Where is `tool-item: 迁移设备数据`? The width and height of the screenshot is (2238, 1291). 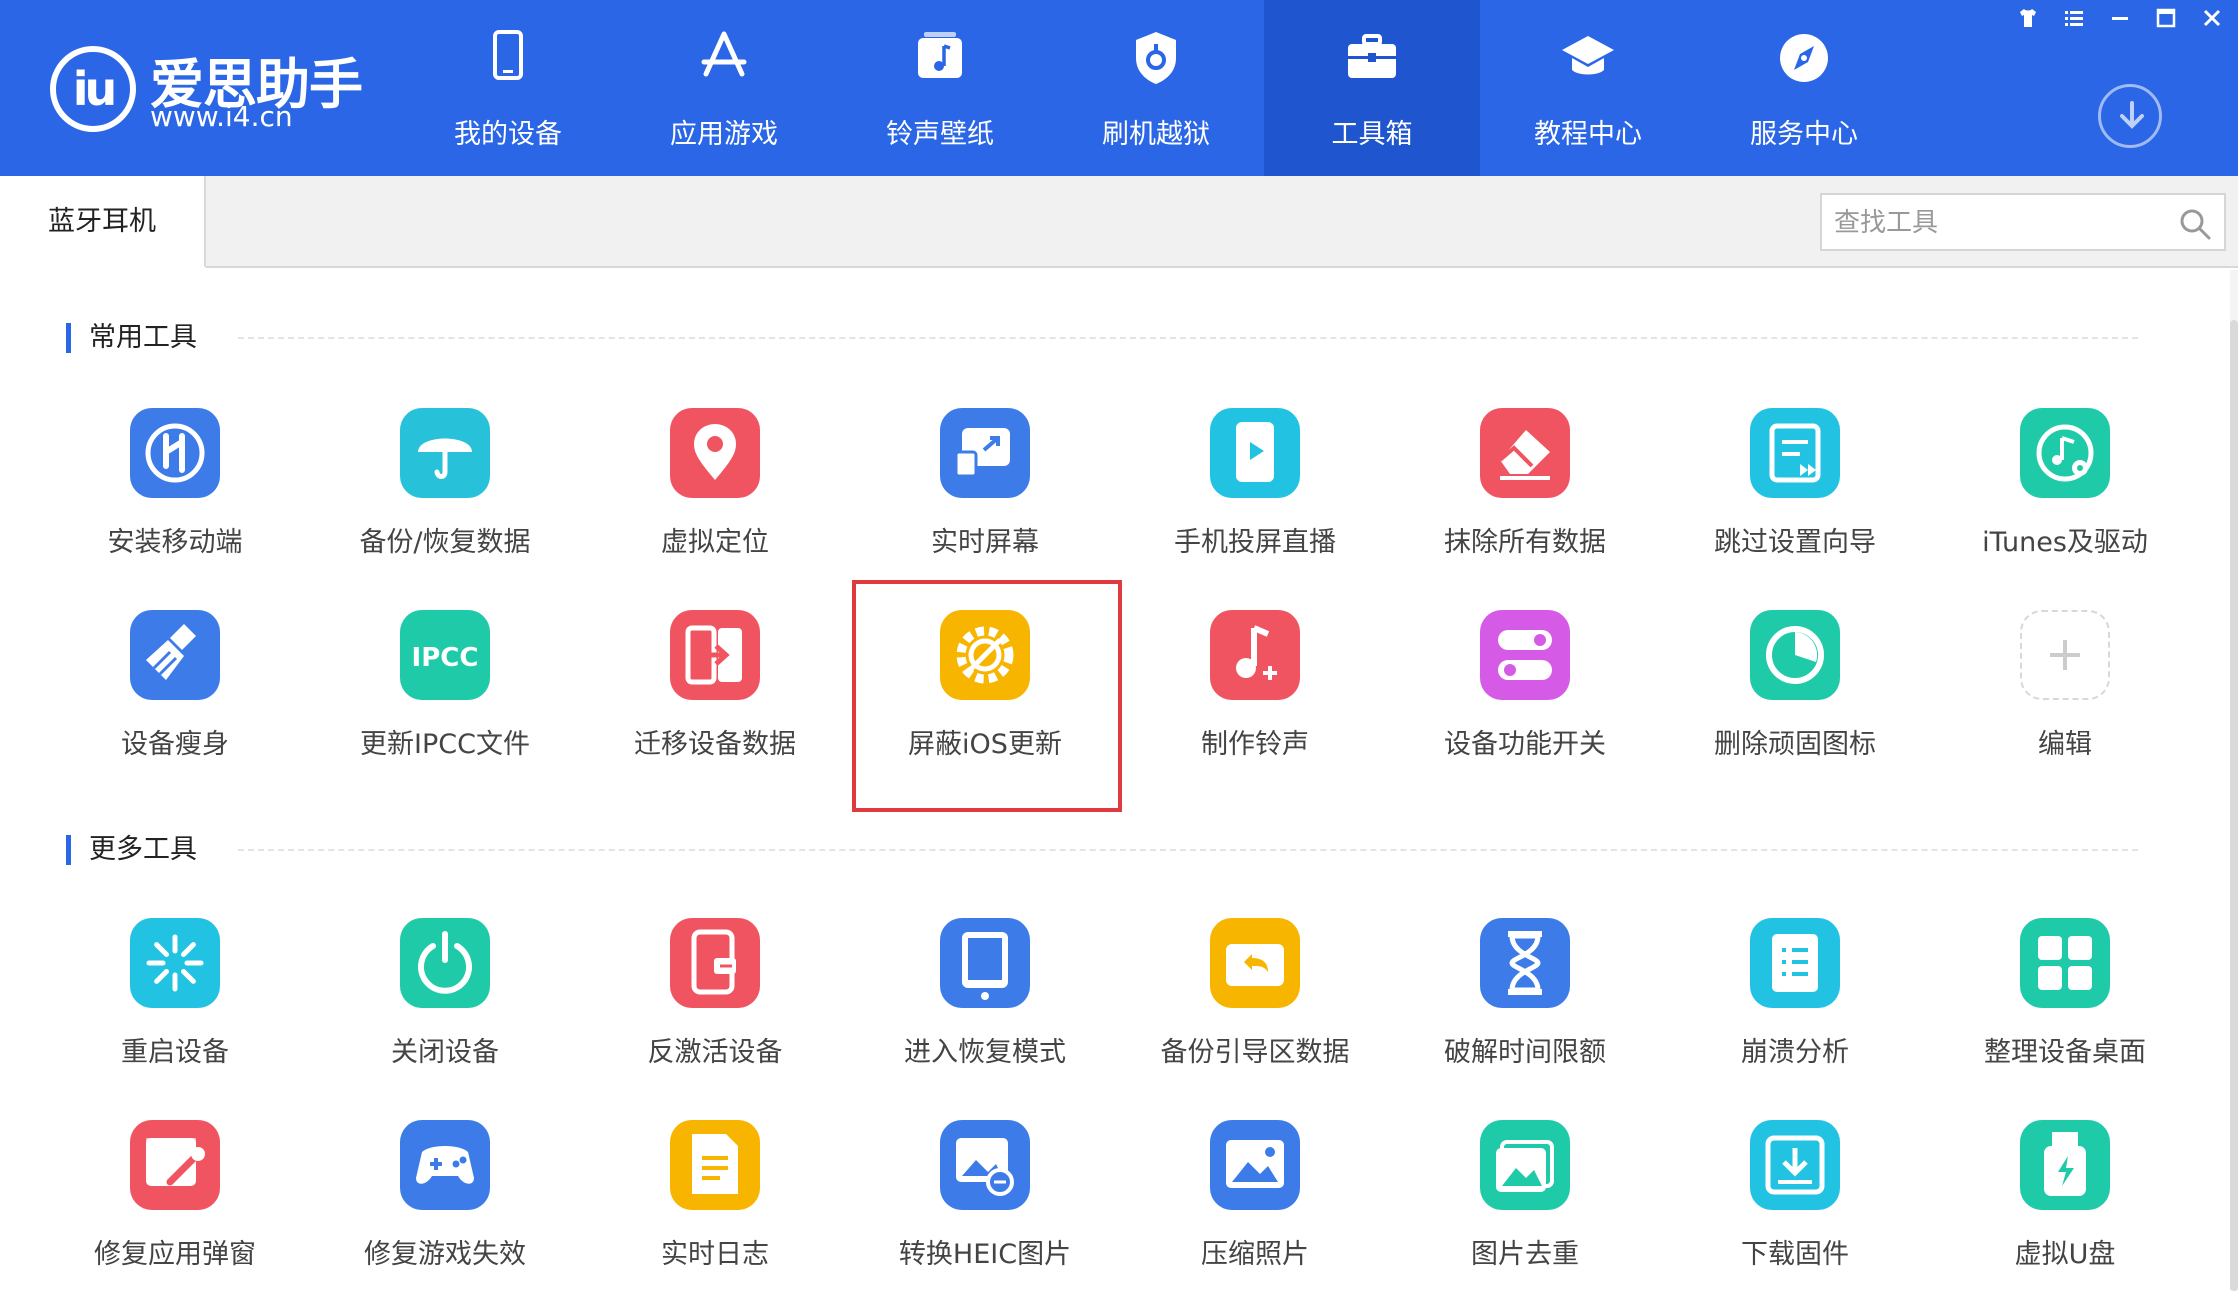 tool-item: 迁移设备数据 is located at coordinates (715, 700).